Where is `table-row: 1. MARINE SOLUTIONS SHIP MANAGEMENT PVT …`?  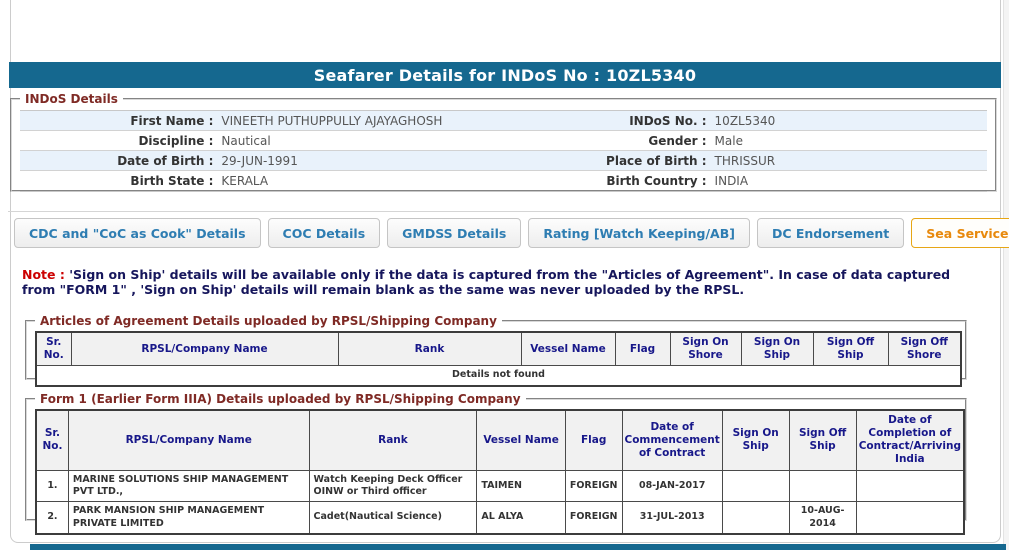
table-row: 1. MARINE SOLUTIONS SHIP MANAGEMENT PVT … is located at coordinates (500, 486).